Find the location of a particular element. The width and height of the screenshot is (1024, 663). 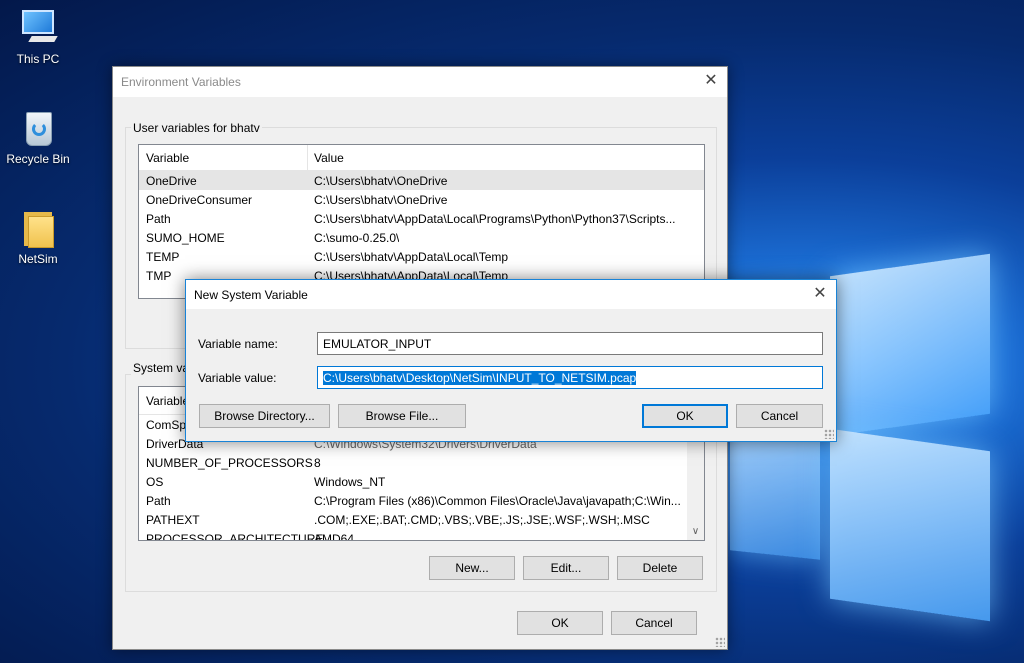

variable-name: OS is located at coordinates (155, 482).